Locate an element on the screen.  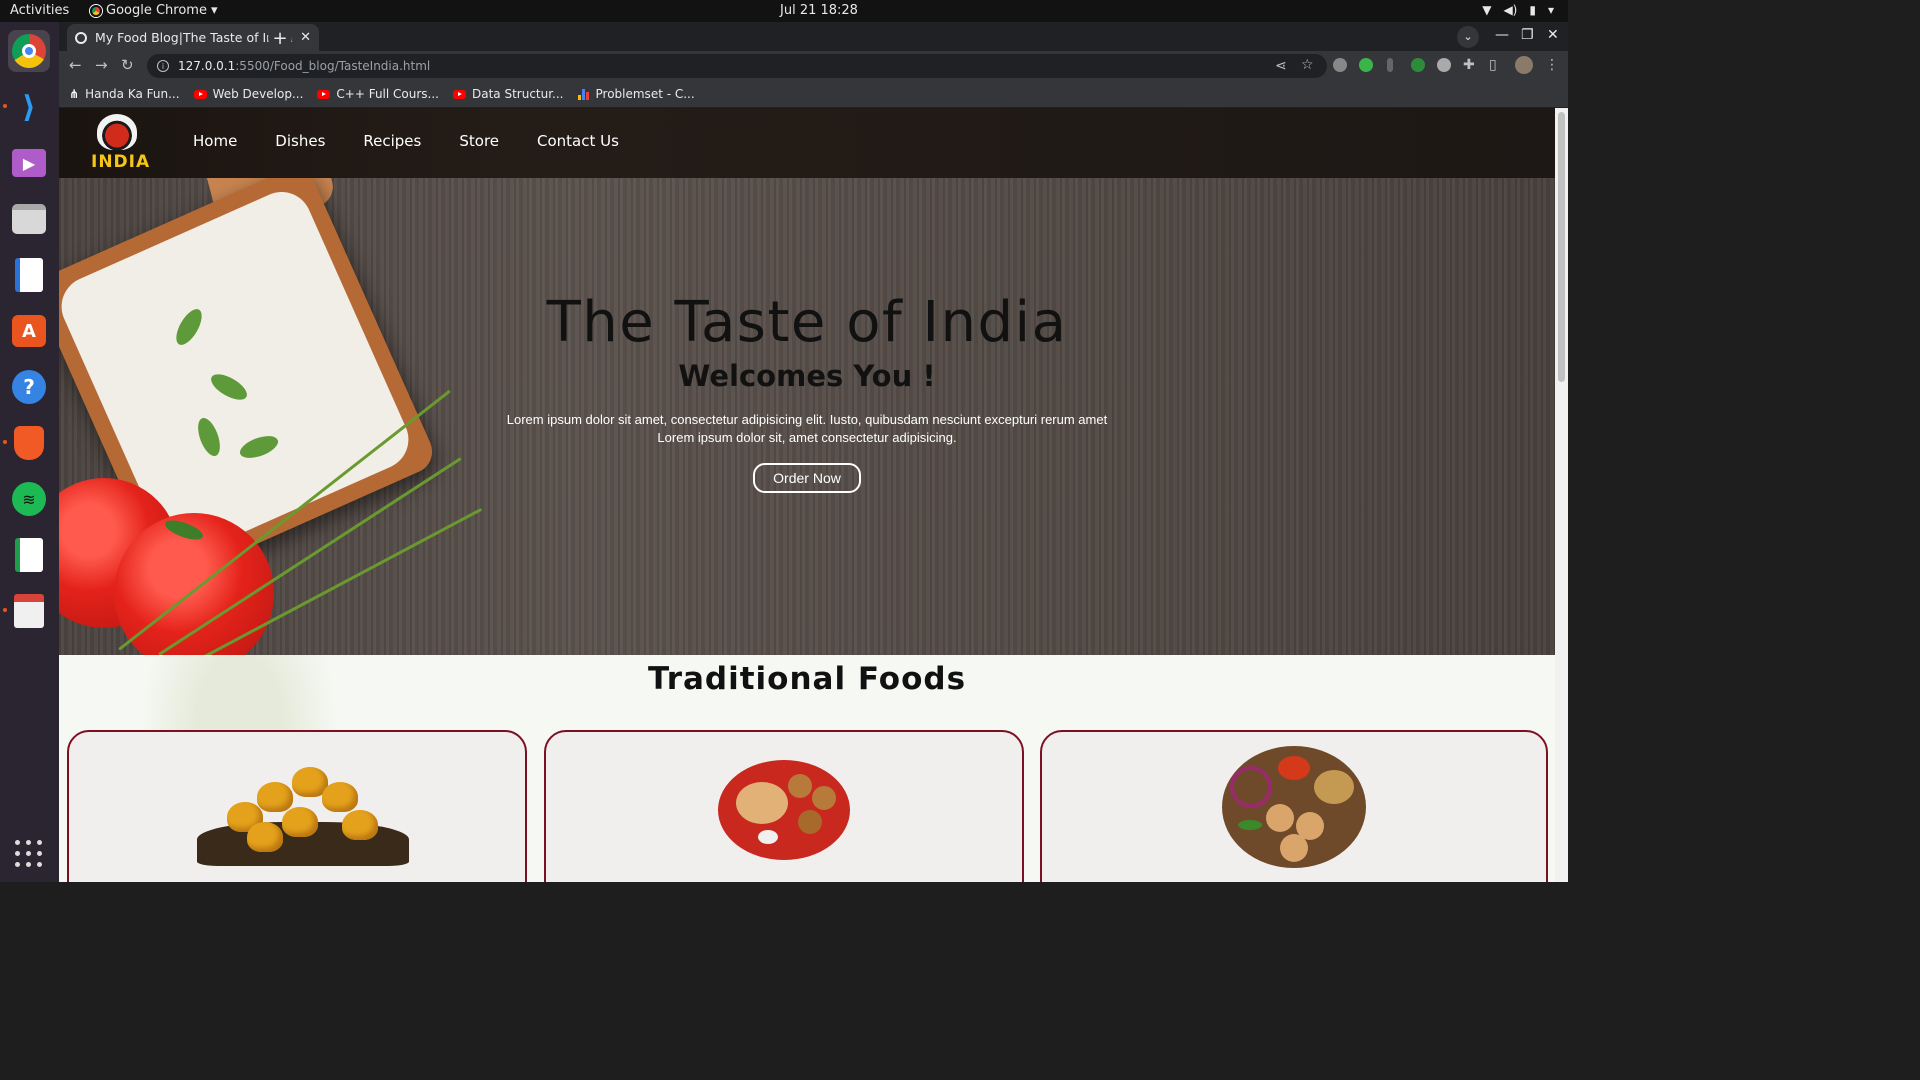
restore-icon: ❐ is located at coordinates (1527, 35).